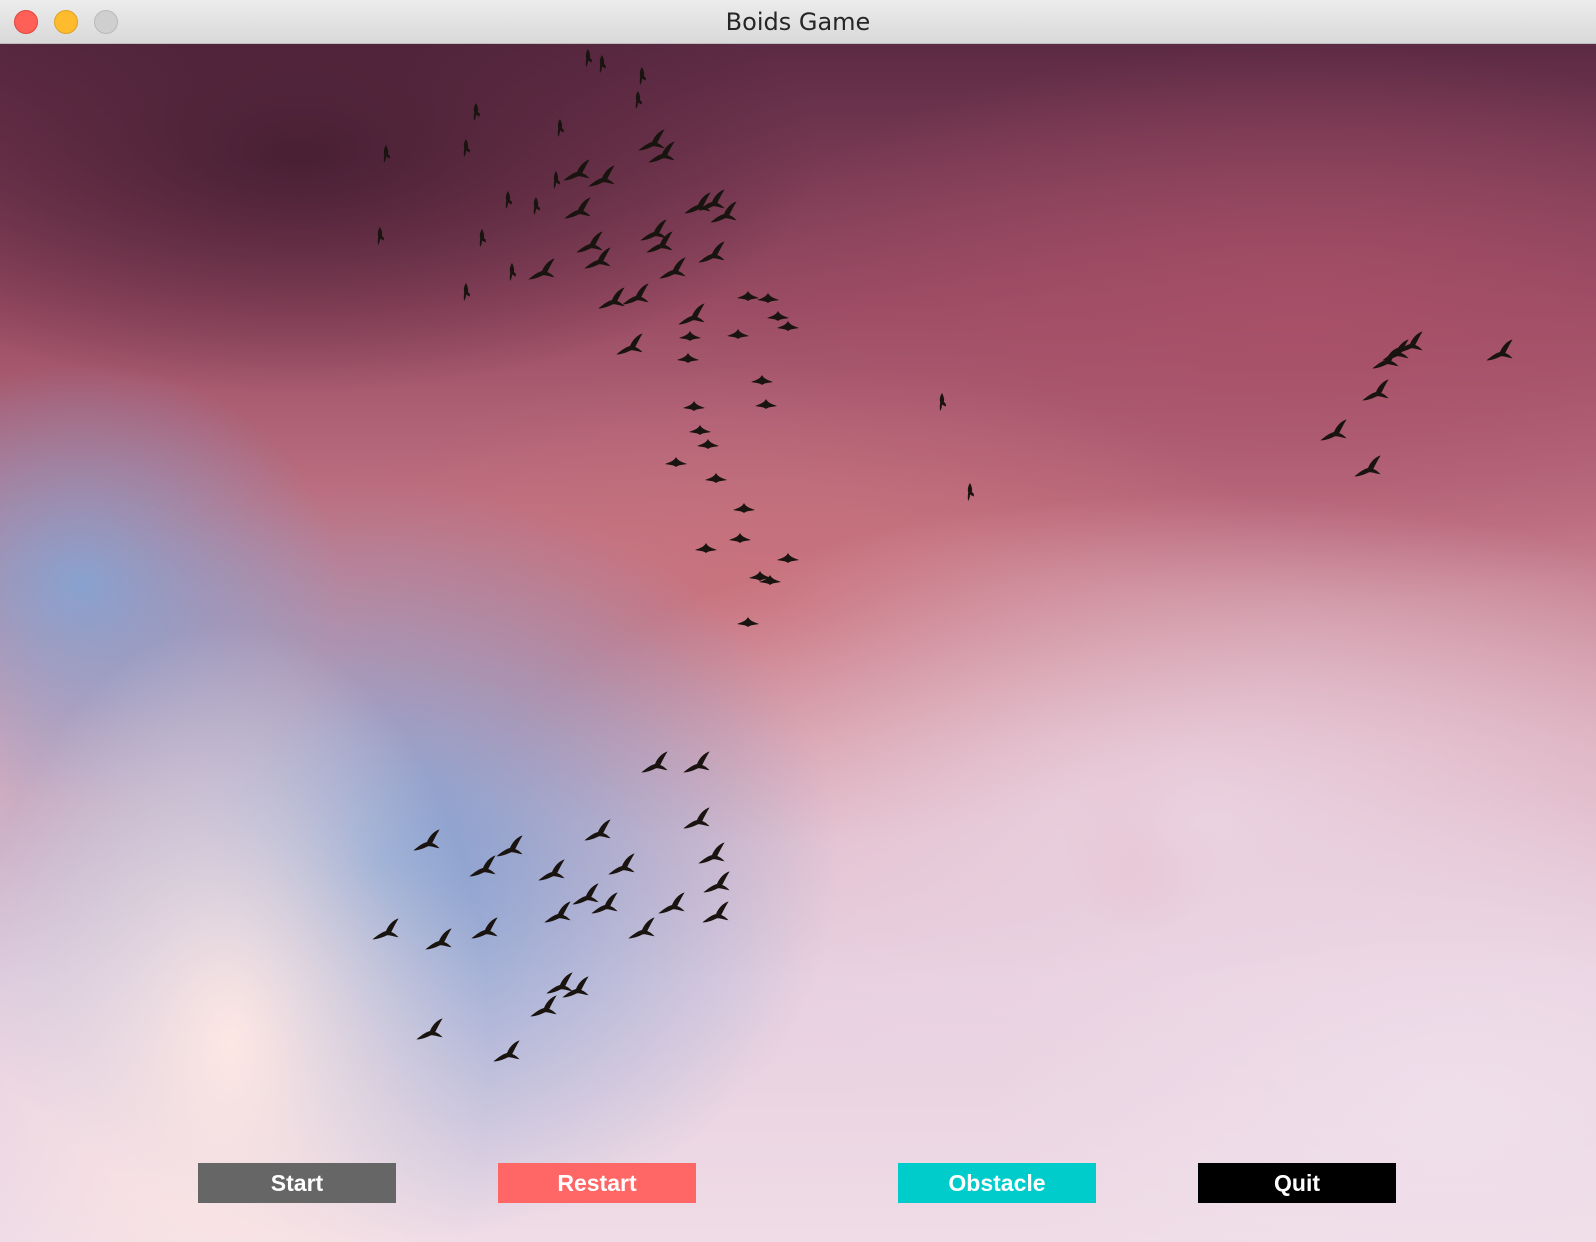 This screenshot has height=1242, width=1596. Describe the element at coordinates (997, 1183) in the screenshot. I see `obstacle-button: Obstacle` at that location.